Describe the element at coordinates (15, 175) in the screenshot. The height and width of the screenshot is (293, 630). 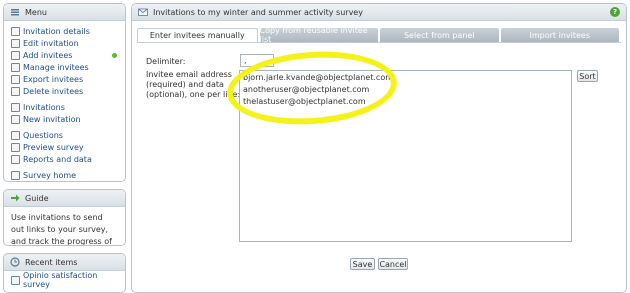
I see `home-icon` at that location.